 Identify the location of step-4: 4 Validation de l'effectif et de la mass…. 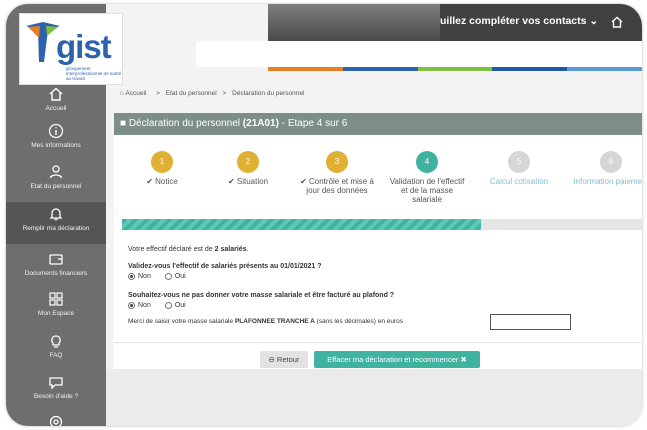
(427, 177).